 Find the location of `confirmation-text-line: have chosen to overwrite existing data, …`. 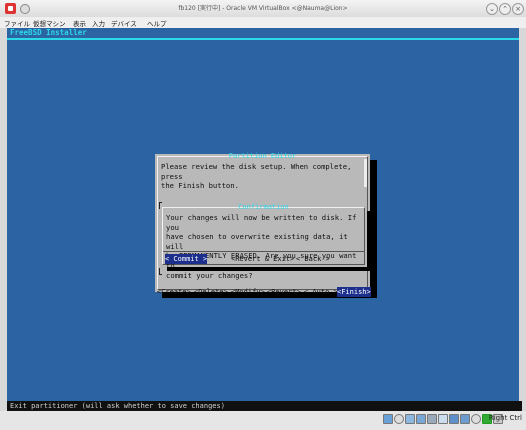

confirmation-text-line: have chosen to overwrite existing data, … is located at coordinates (257, 241).